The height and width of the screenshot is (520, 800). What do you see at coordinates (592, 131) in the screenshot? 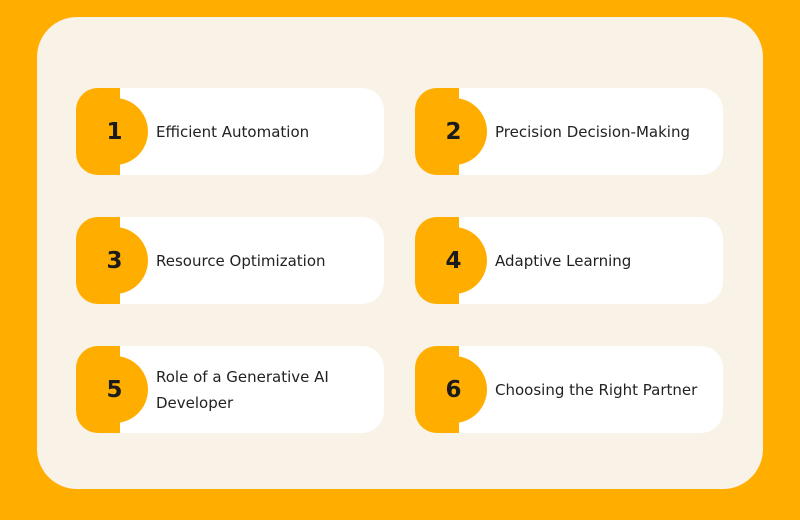
I see `item-label: Precision Decision-Making` at bounding box center [592, 131].